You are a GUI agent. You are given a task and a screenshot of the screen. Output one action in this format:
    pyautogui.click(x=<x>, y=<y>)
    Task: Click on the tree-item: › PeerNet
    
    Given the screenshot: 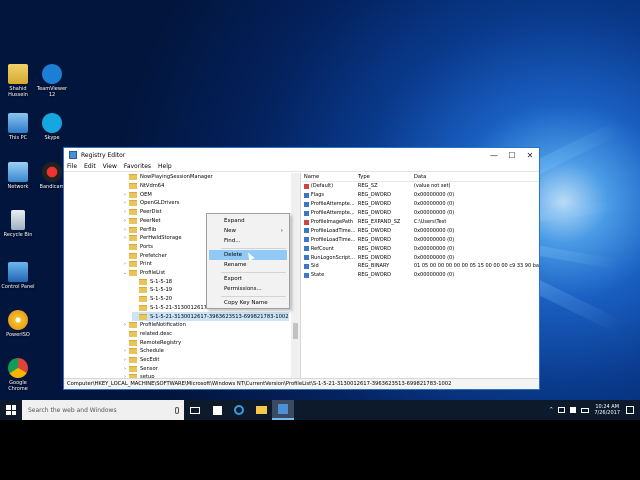 What is the action you would take?
    pyautogui.click(x=141, y=221)
    